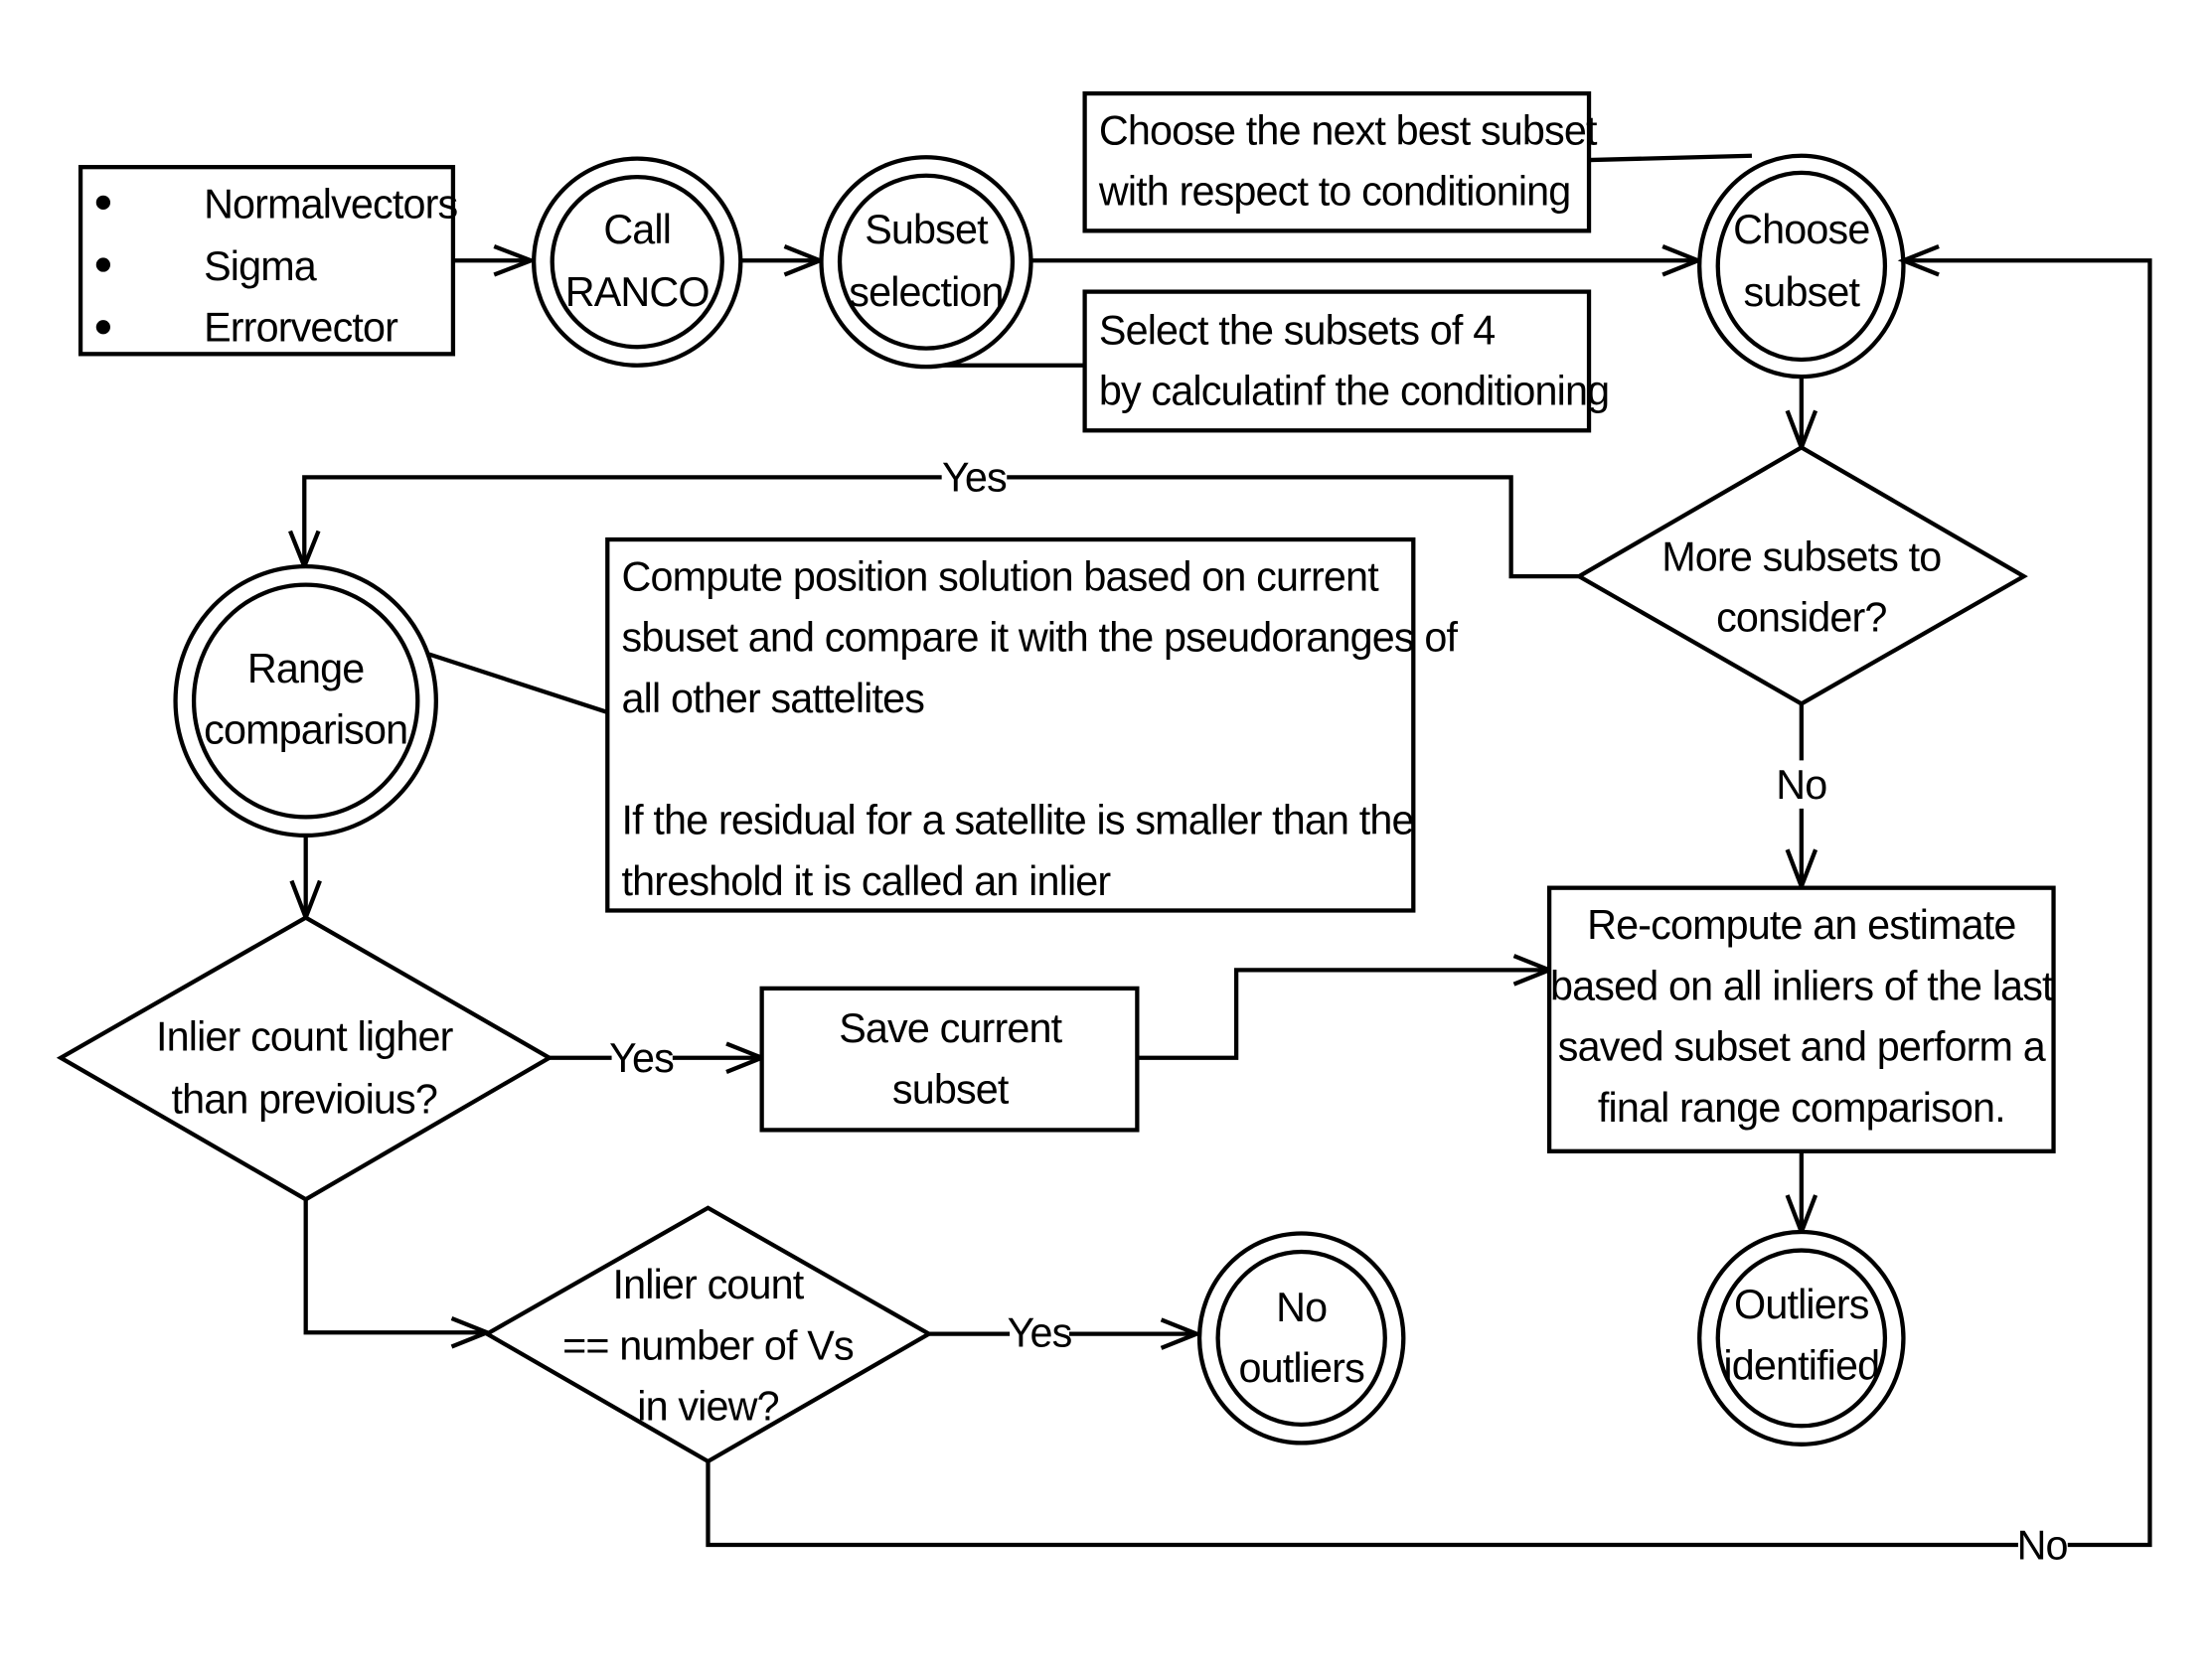  Describe the element at coordinates (1801, 1108) in the screenshot. I see `recompute-label-4: final range comparison.` at that location.